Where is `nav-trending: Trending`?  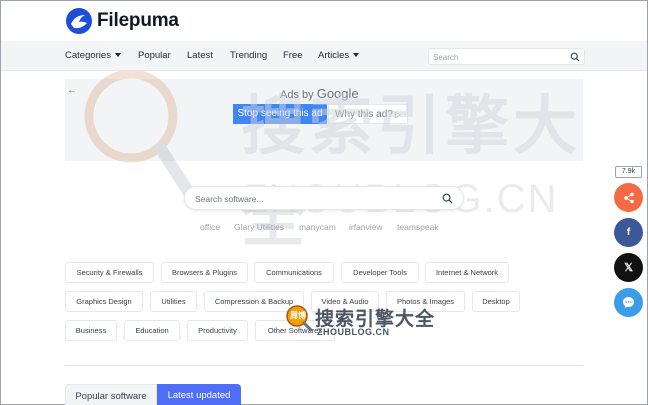
nav-trending: Trending is located at coordinates (248, 56).